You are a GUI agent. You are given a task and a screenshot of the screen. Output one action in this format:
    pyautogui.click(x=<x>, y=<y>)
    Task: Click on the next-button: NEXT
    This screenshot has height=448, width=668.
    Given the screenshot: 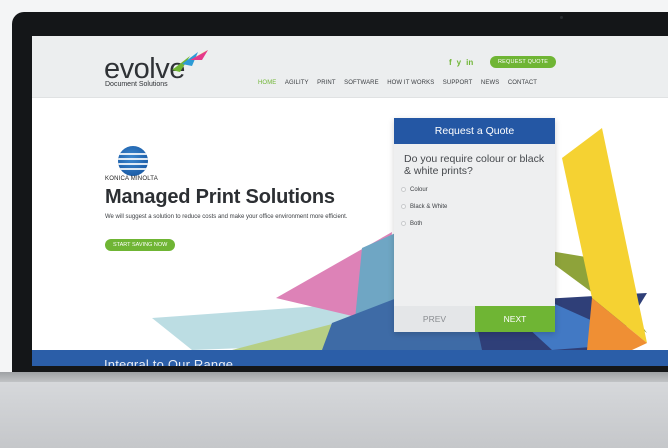 What is the action you would take?
    pyautogui.click(x=515, y=319)
    